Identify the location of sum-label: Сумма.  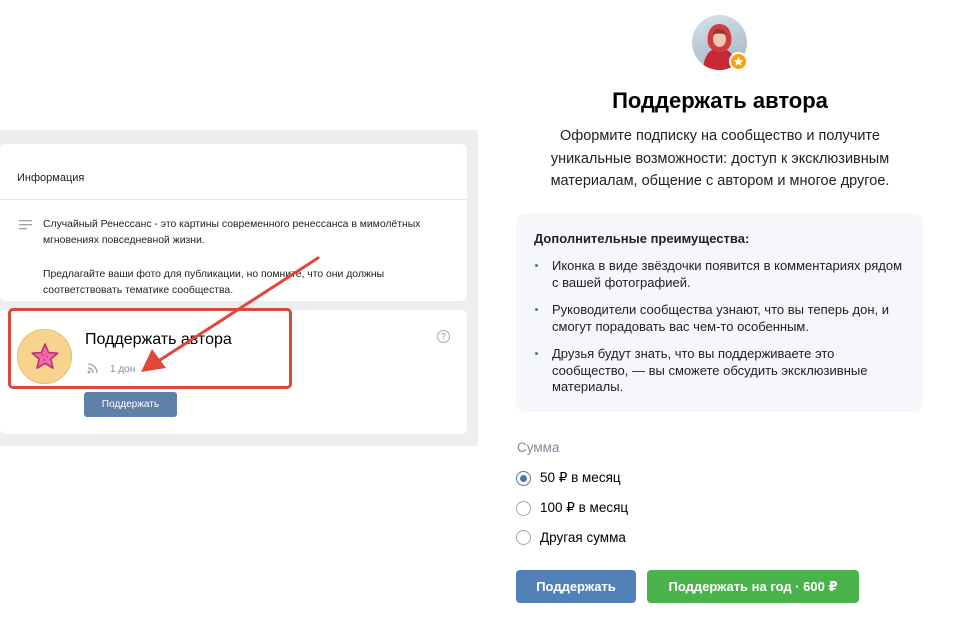
(538, 447).